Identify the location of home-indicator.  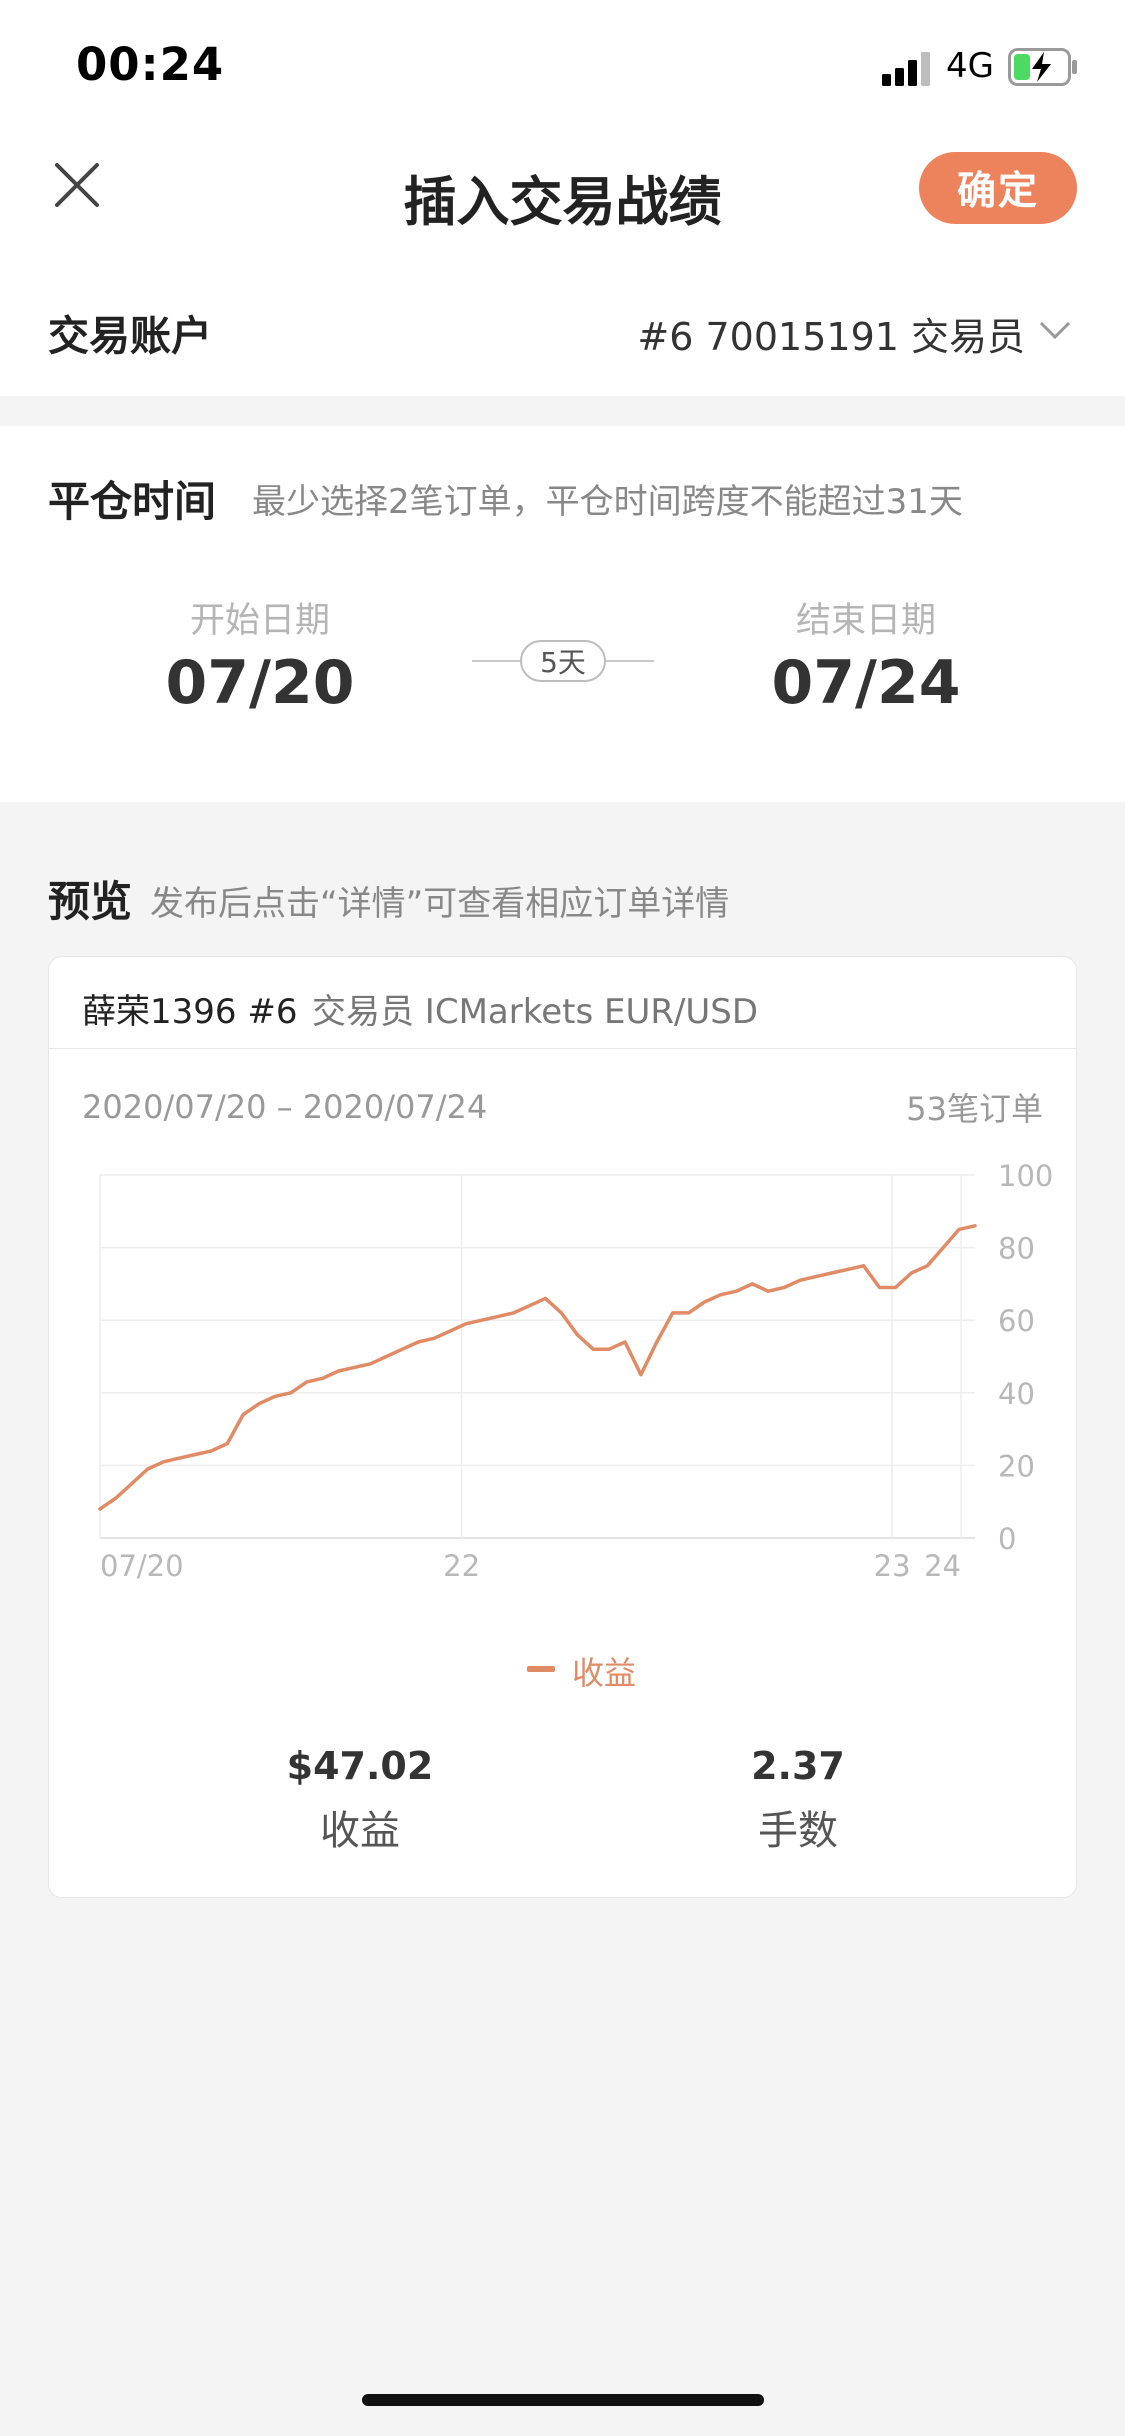
(563, 2400).